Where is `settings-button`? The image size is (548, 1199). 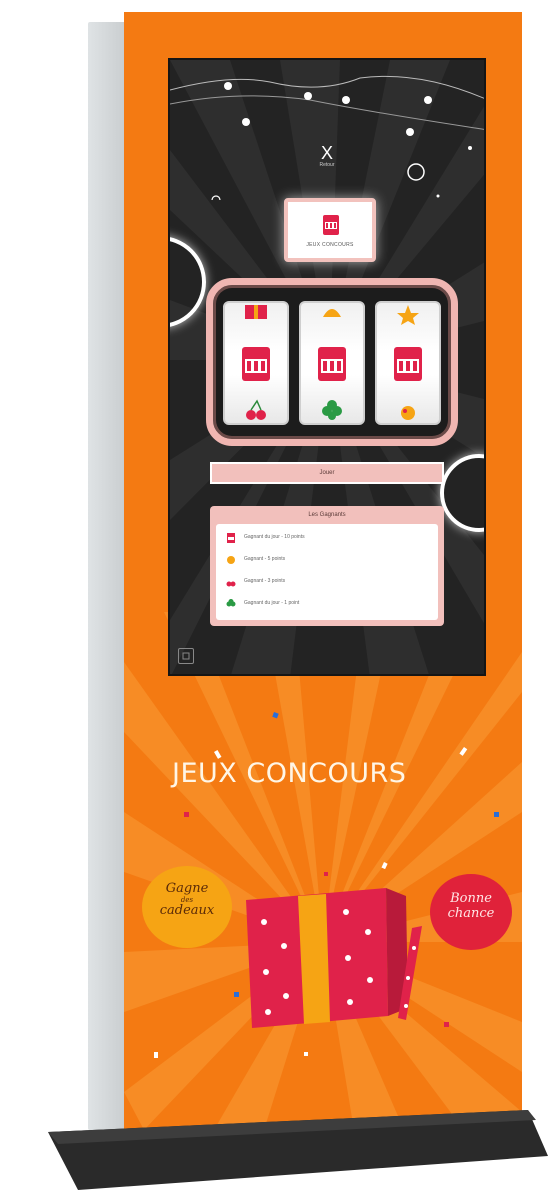 settings-button is located at coordinates (186, 656).